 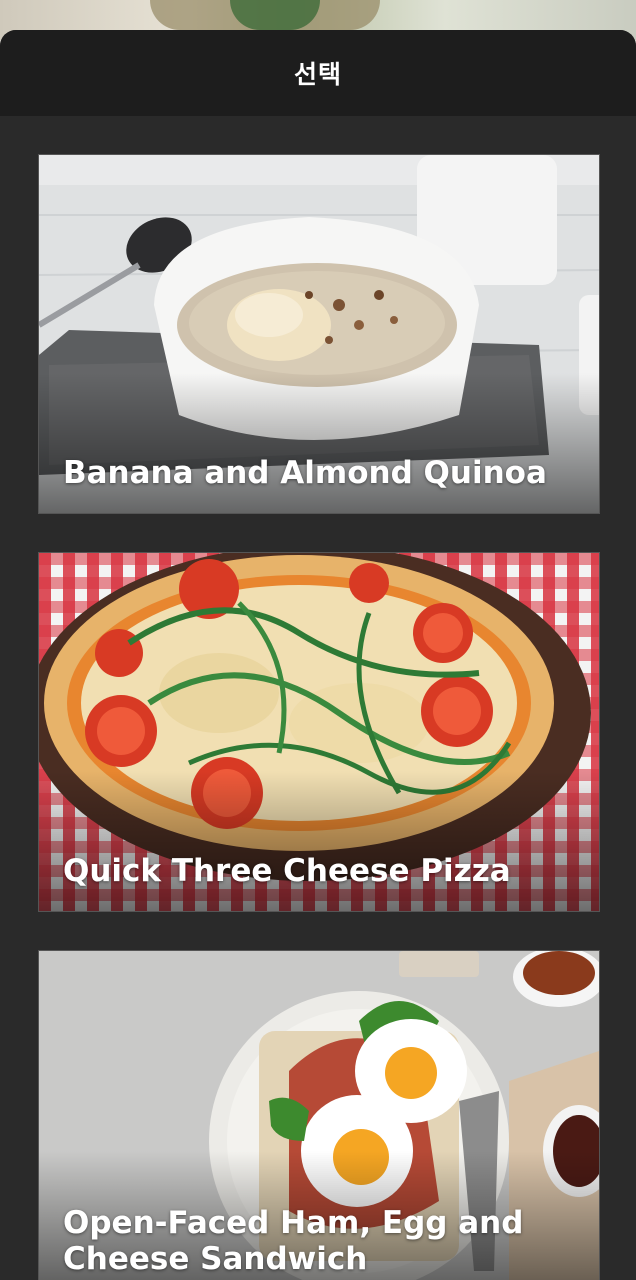 I want to click on sheet-title: 선택, so click(x=317, y=74).